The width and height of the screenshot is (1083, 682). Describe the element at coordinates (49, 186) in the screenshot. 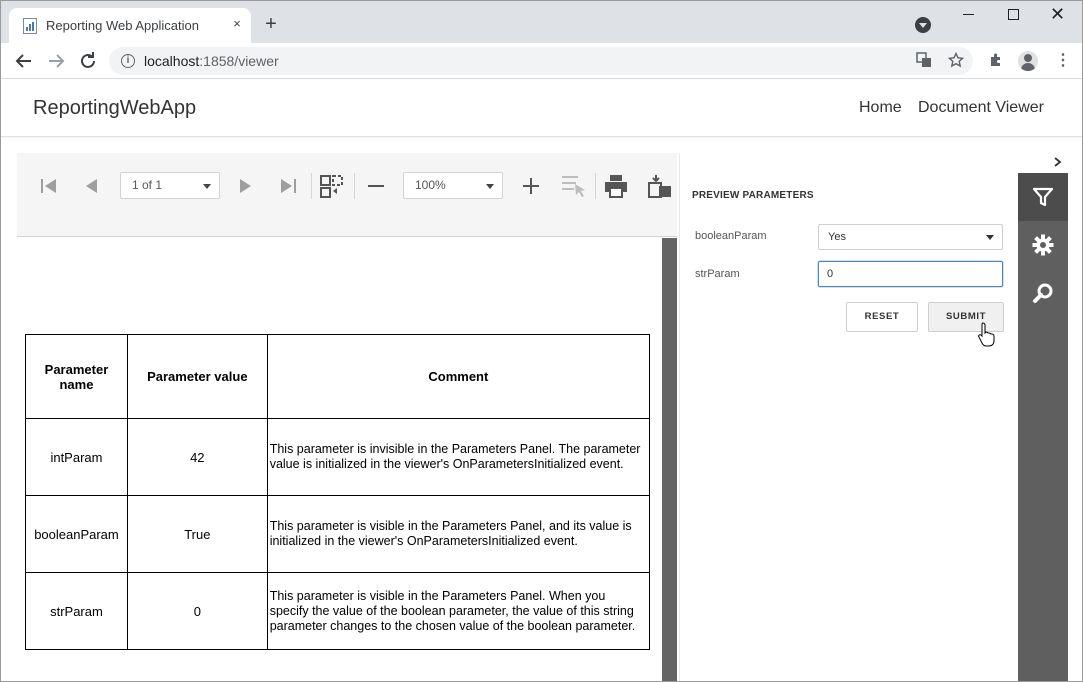

I see `first-page-icon` at that location.